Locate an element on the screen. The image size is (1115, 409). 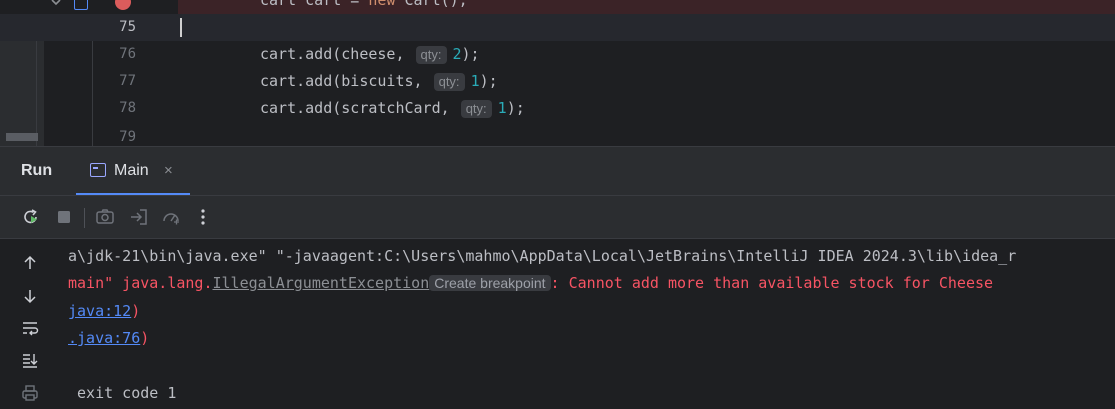
arrow-up-icon is located at coordinates (30, 263).